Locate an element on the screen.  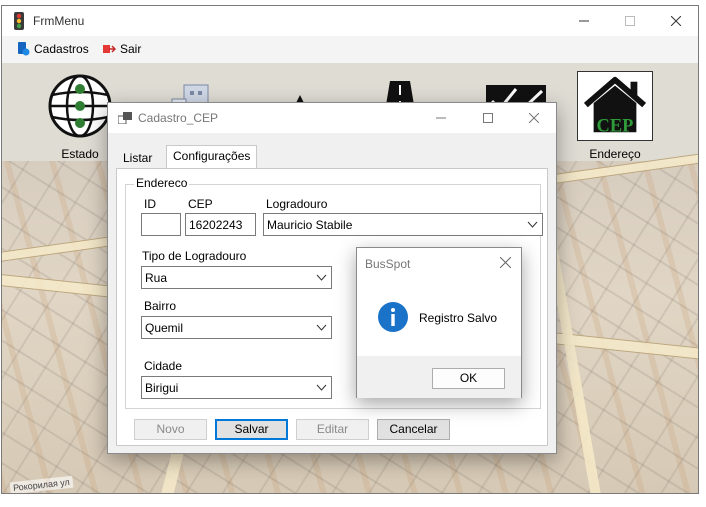
tile-endereco-label: Endereço is located at coordinates (615, 154).